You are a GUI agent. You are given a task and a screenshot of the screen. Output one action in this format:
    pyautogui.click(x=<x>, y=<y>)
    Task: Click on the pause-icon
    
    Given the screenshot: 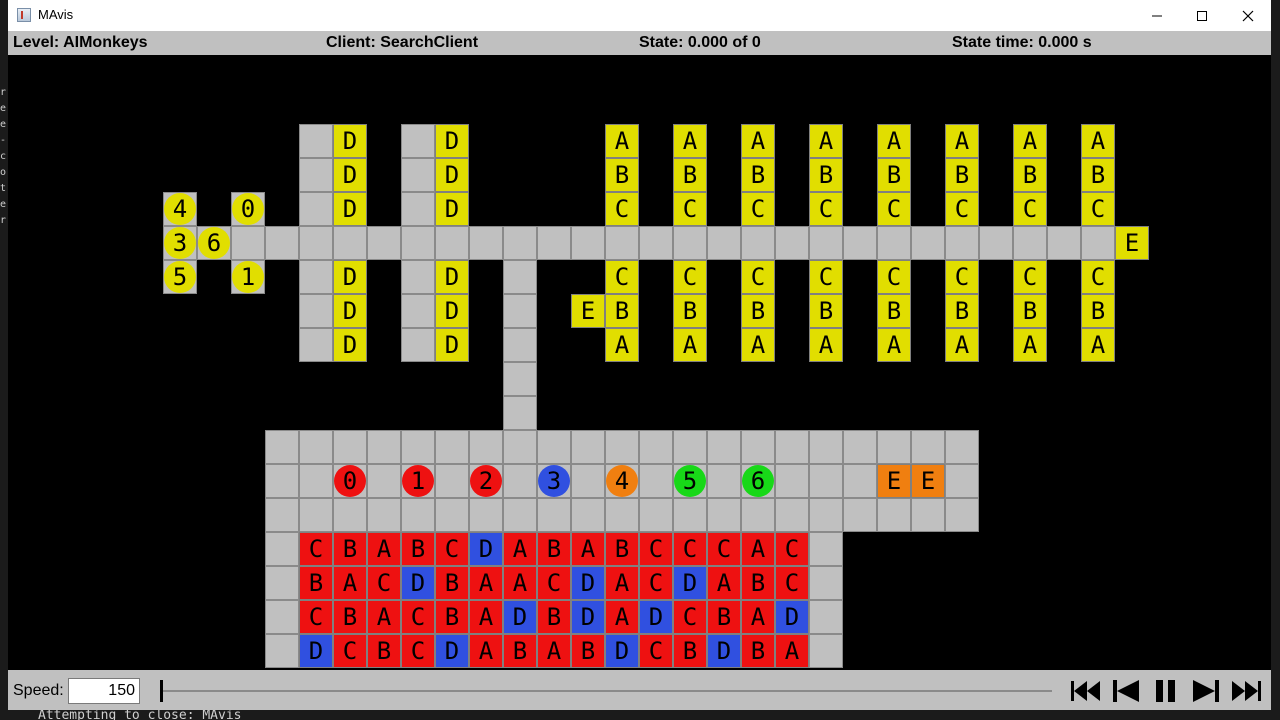 What is the action you would take?
    pyautogui.click(x=1165, y=691)
    